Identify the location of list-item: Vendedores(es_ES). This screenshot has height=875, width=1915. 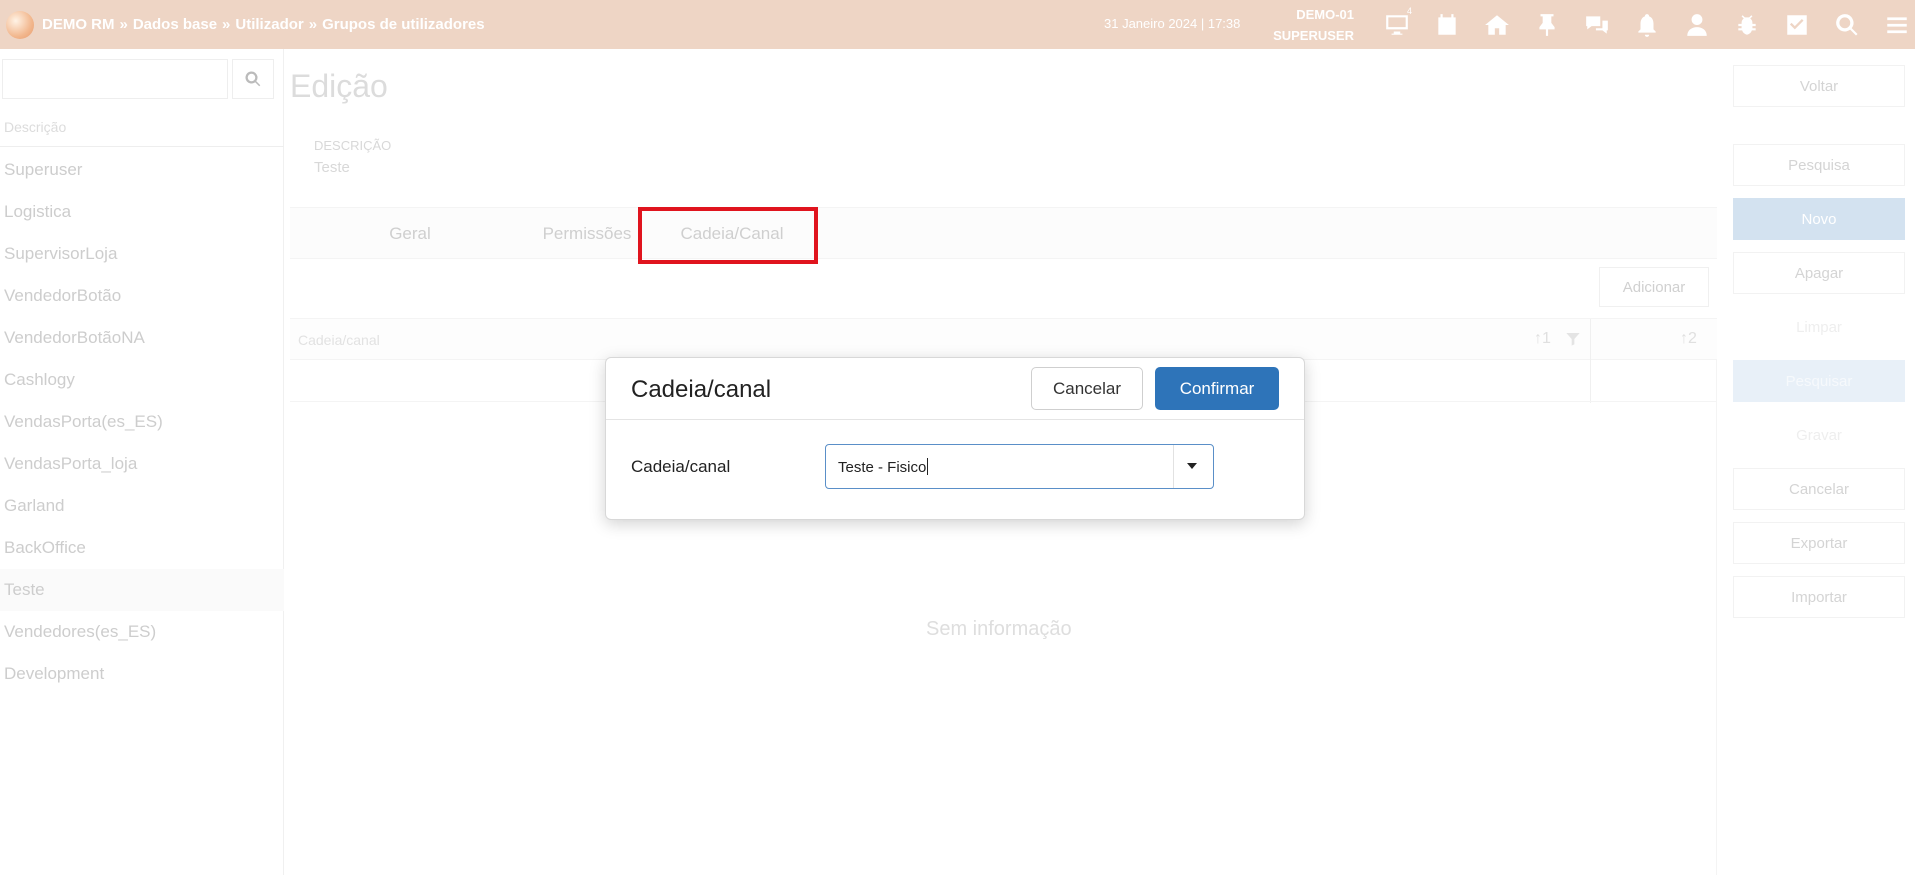
(142, 632).